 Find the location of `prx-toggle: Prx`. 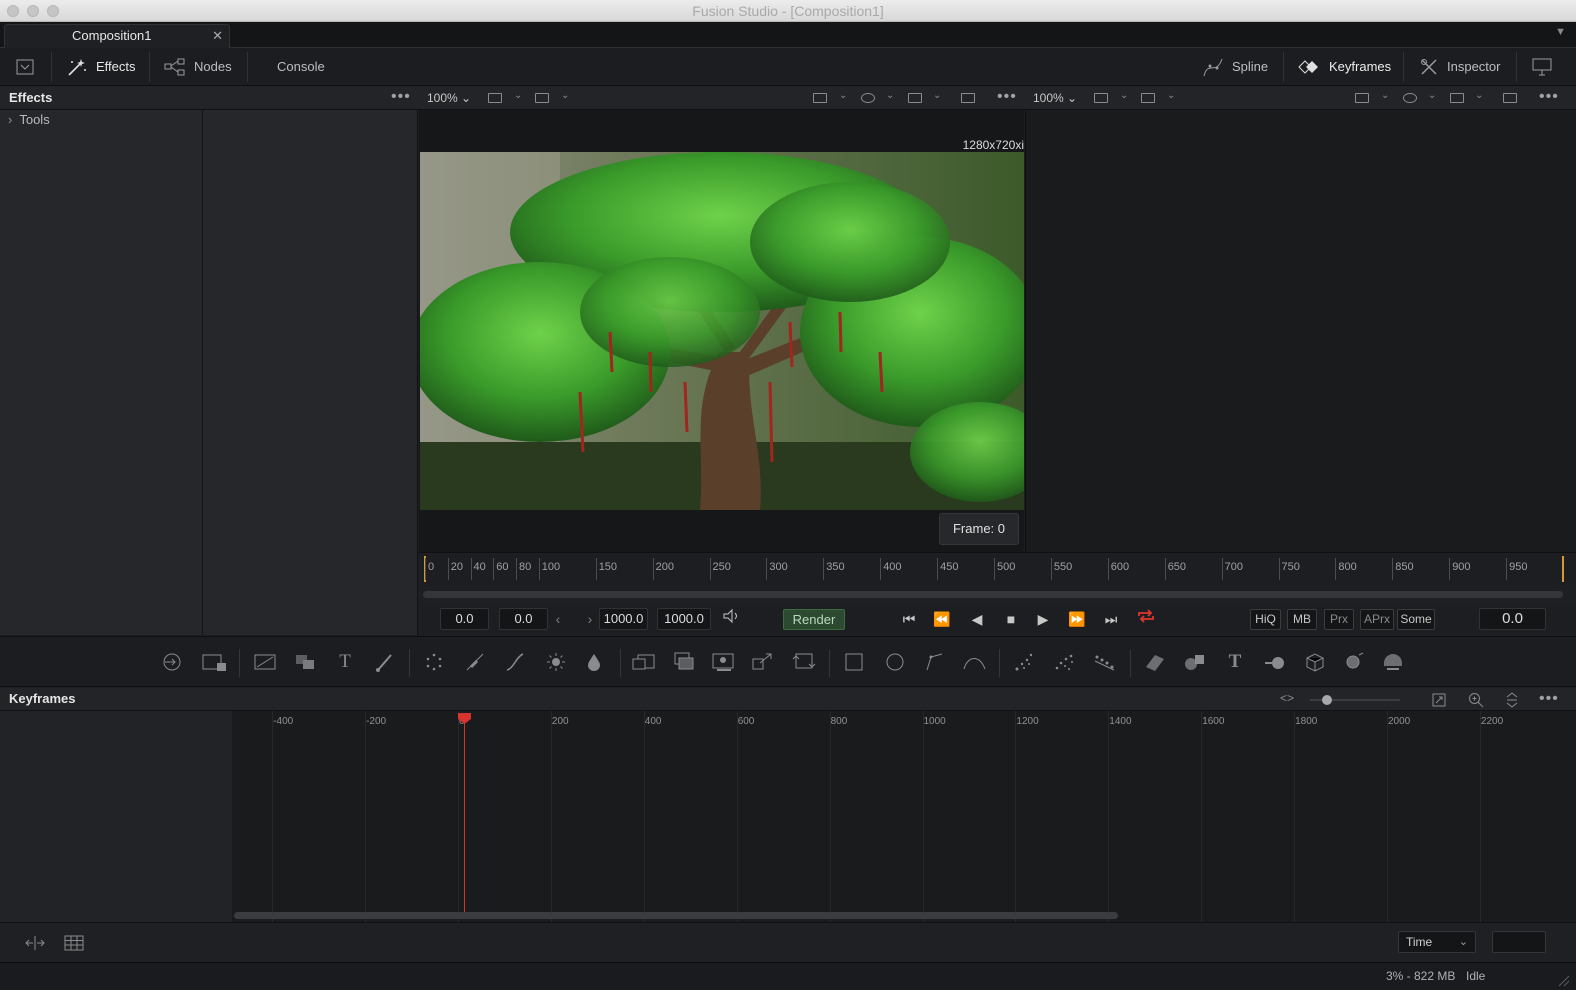

prx-toggle: Prx is located at coordinates (1339, 619).